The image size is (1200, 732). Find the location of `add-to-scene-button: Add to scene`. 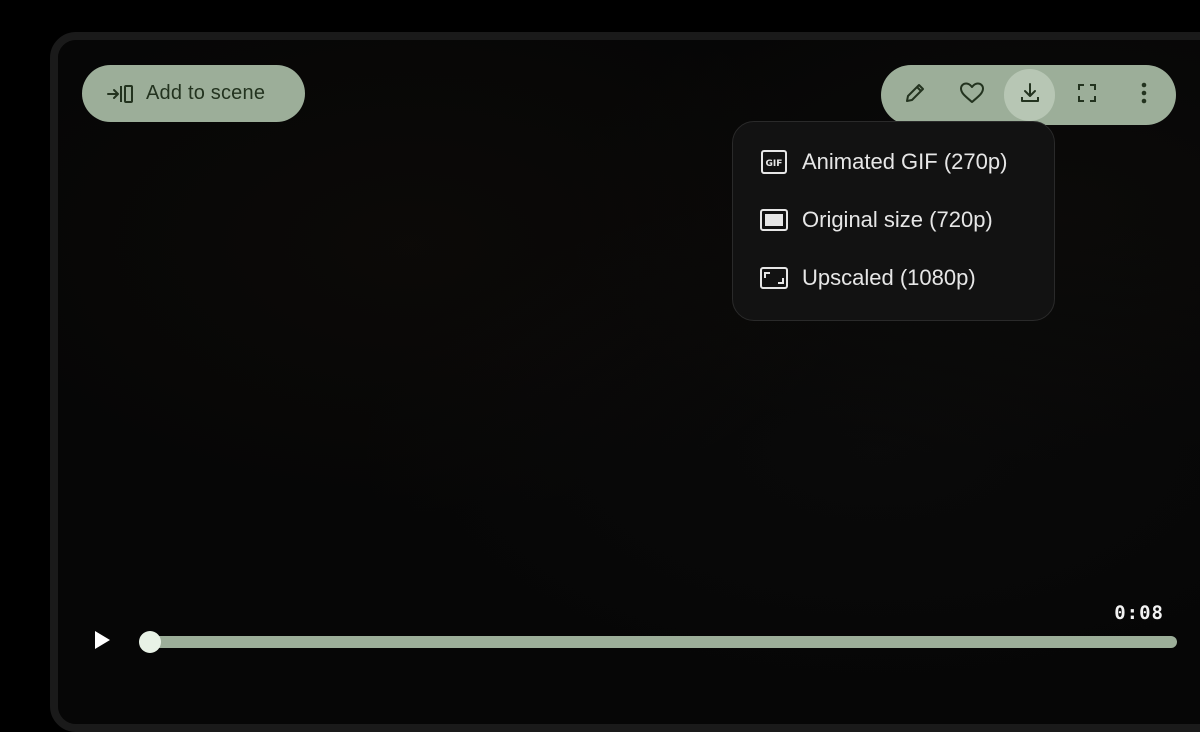

add-to-scene-button: Add to scene is located at coordinates (193, 93).